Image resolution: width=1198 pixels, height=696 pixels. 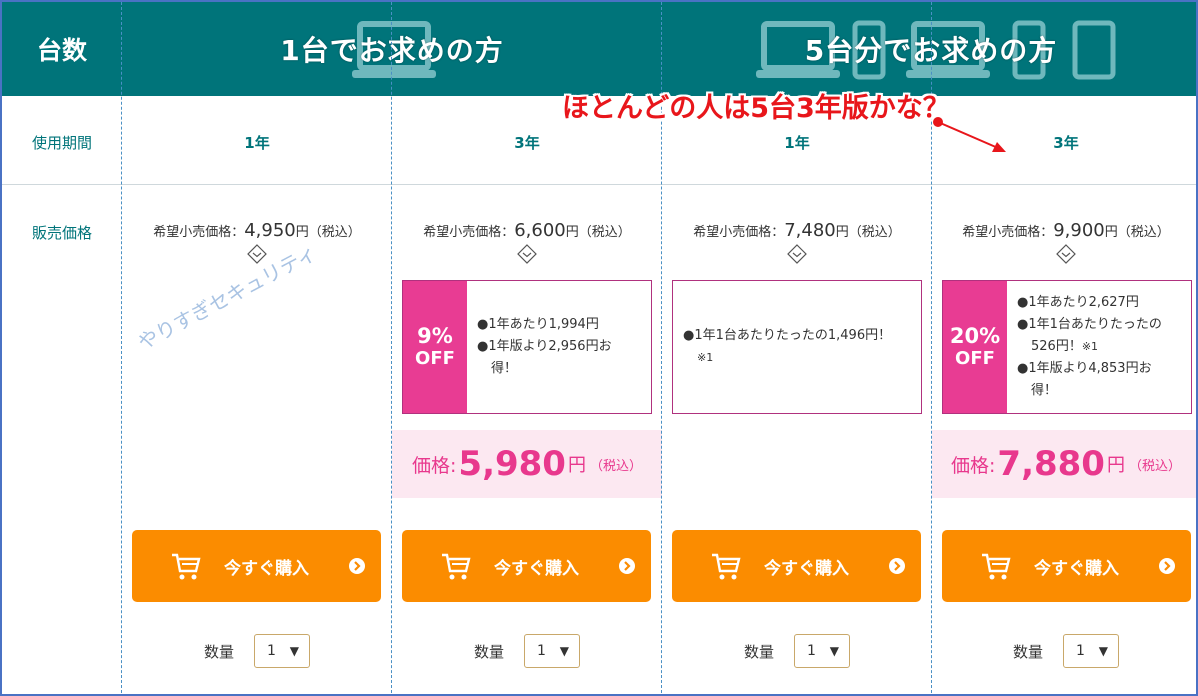 What do you see at coordinates (1079, 230) in the screenshot?
I see `msrp-value: 9,900` at bounding box center [1079, 230].